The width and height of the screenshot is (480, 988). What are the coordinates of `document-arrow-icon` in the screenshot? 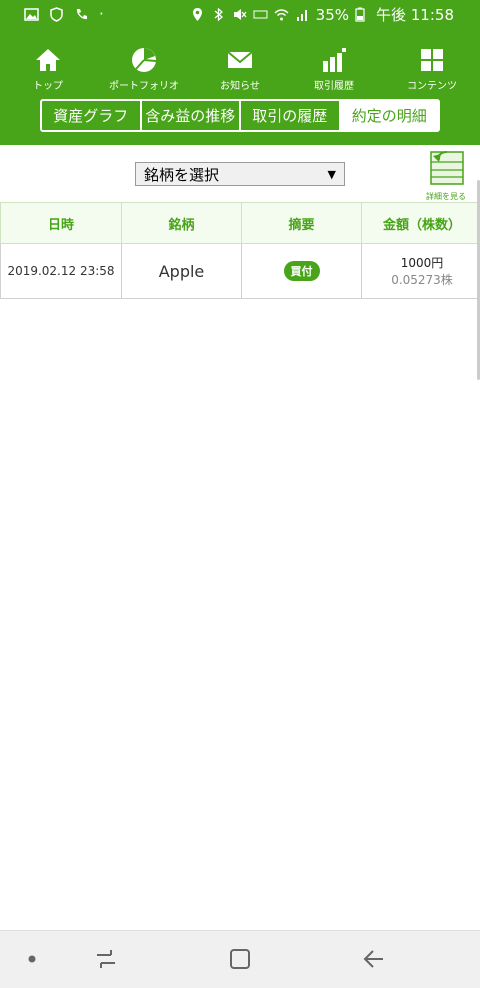 It's located at (446, 168).